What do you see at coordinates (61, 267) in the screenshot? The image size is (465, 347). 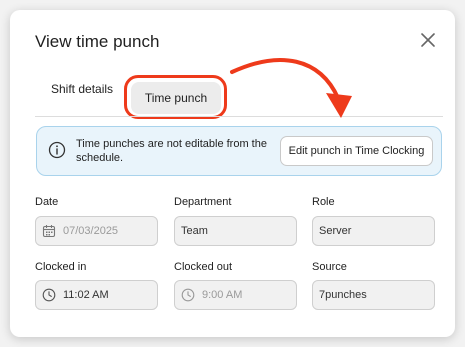 I see `clocked-in-label: Clocked in` at bounding box center [61, 267].